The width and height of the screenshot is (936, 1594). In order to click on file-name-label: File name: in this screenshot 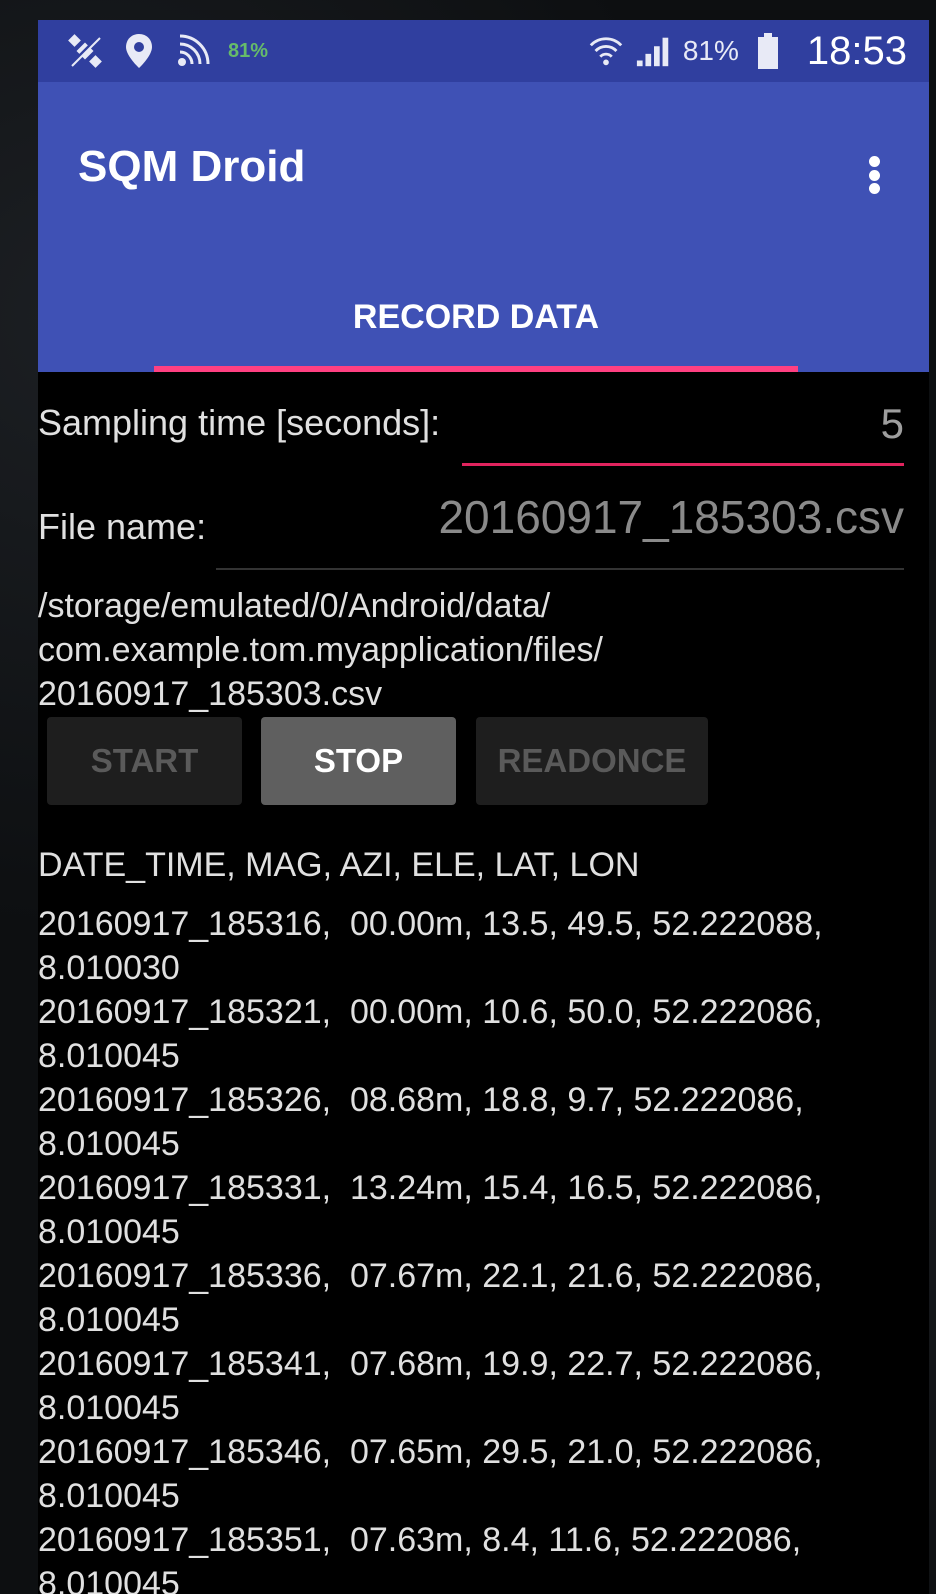, I will do `click(122, 526)`.